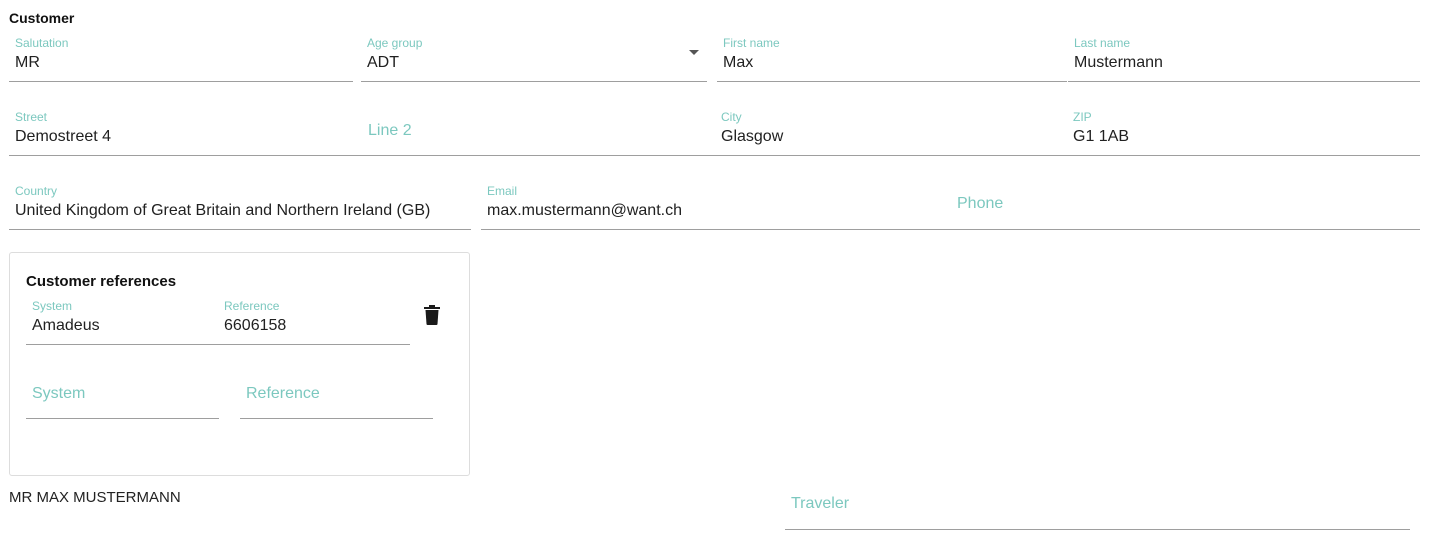 This screenshot has width=1430, height=535. I want to click on new-reference-reference-field: Reference, so click(336, 396).